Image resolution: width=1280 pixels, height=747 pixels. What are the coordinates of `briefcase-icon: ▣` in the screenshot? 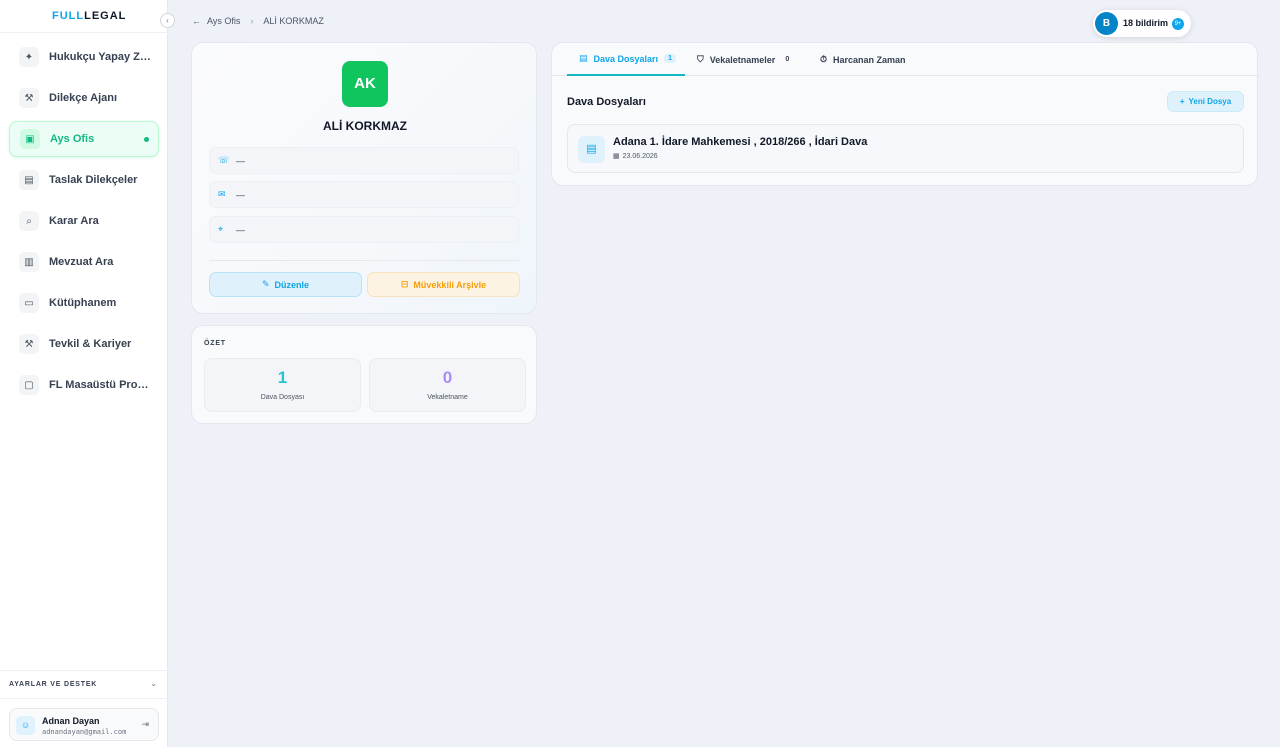 It's located at (30, 139).